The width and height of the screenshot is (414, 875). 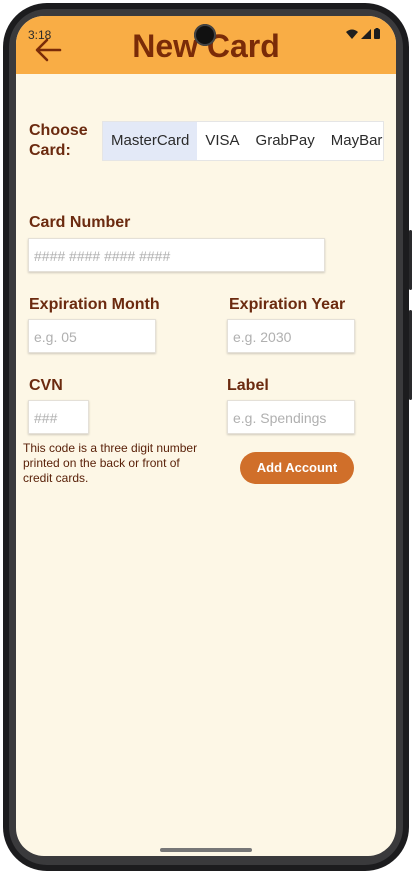 What do you see at coordinates (222, 141) in the screenshot?
I see `card-option-visa: VISA` at bounding box center [222, 141].